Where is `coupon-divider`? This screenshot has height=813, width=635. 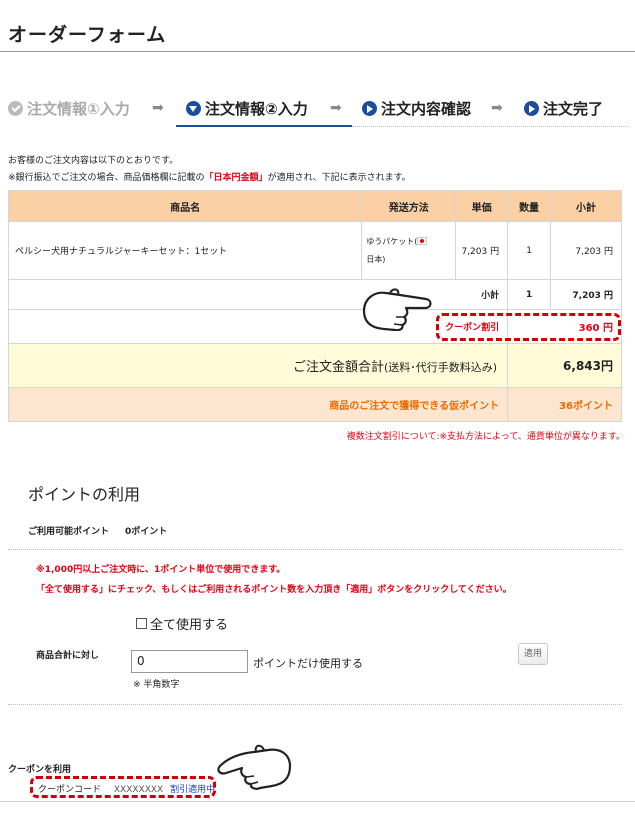
coupon-divider is located at coordinates (315, 704).